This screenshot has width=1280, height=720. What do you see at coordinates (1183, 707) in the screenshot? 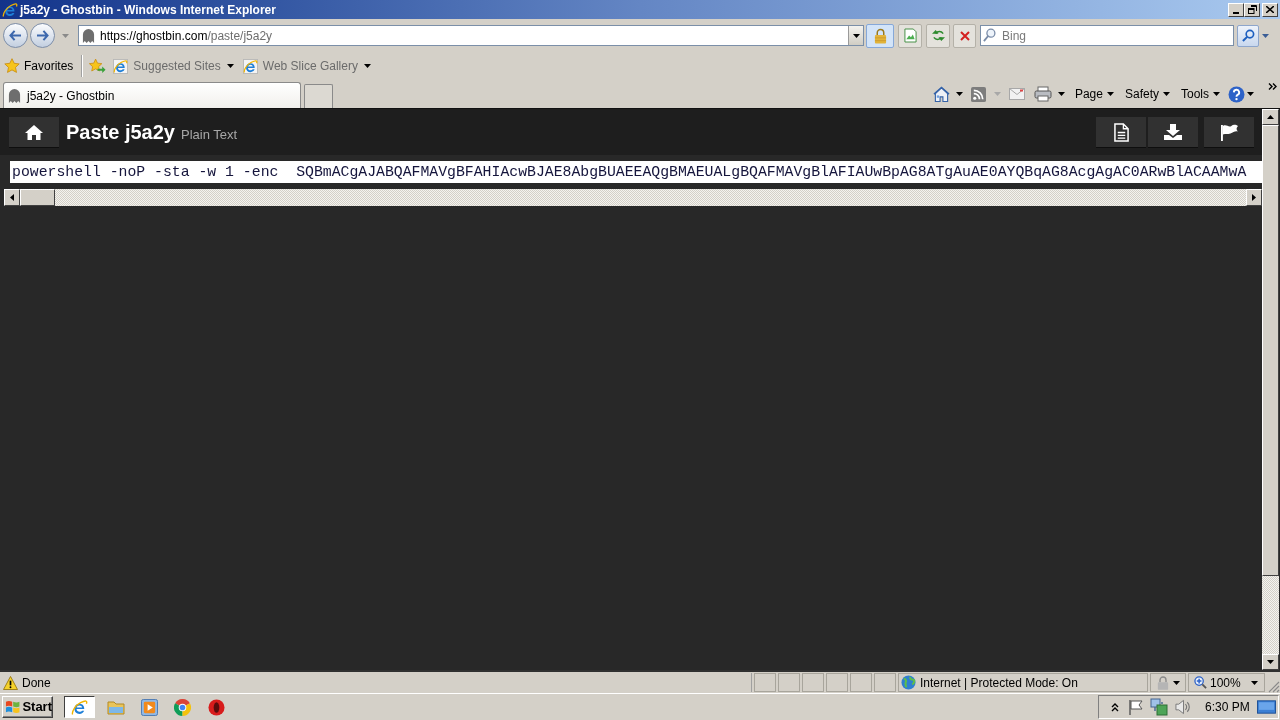
I see `speaker-icon` at bounding box center [1183, 707].